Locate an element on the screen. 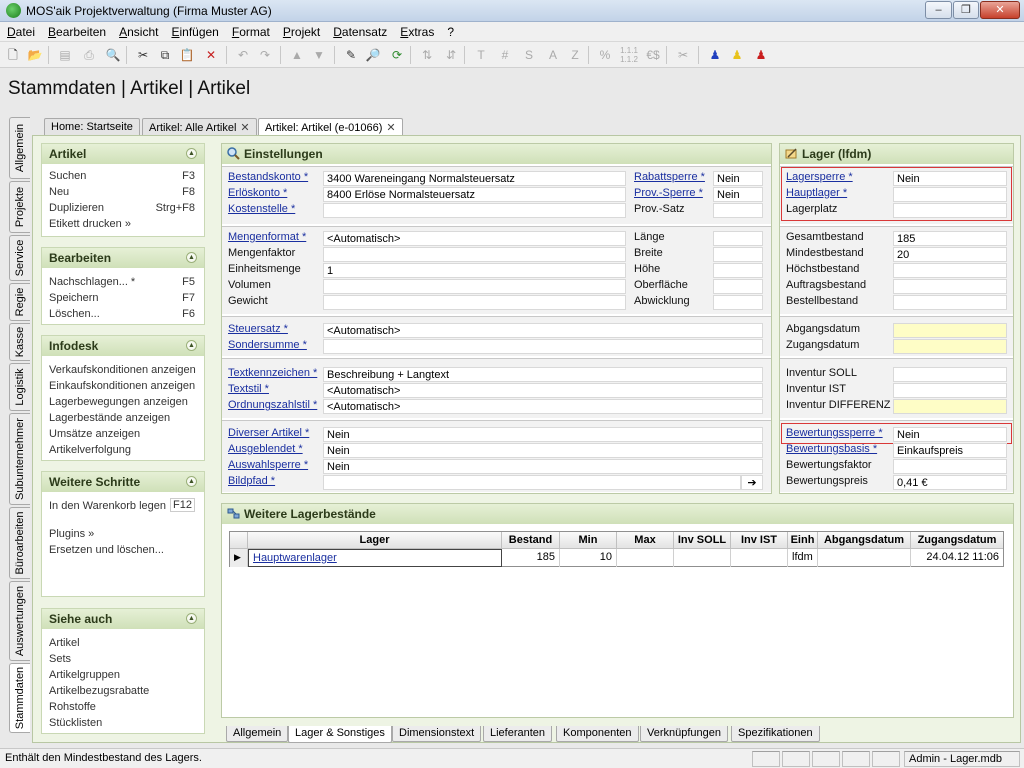  field-erloeskonto: 8400 Erlöse Normalsteuersatz is located at coordinates (474, 194).